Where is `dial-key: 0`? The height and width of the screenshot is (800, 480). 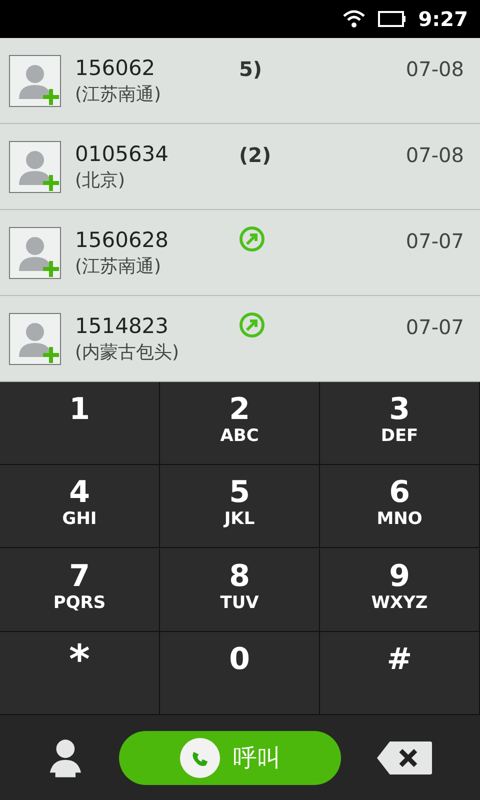 dial-key: 0 is located at coordinates (240, 673).